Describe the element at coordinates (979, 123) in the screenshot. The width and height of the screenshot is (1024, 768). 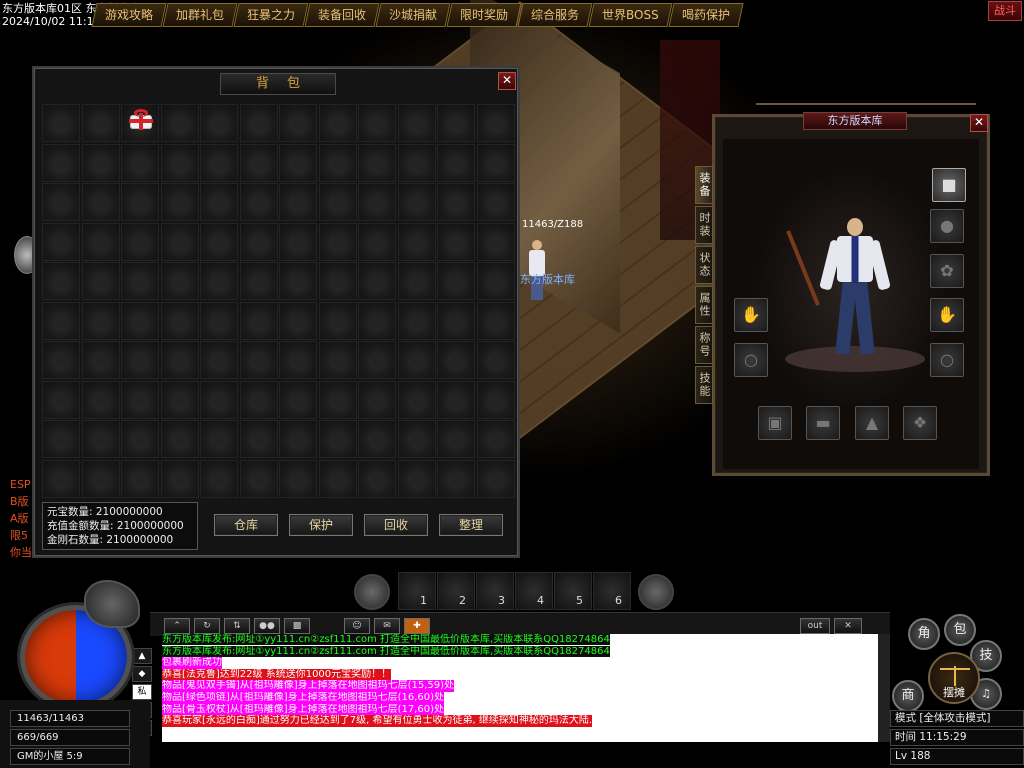
I see `char-close-button: ✕` at that location.